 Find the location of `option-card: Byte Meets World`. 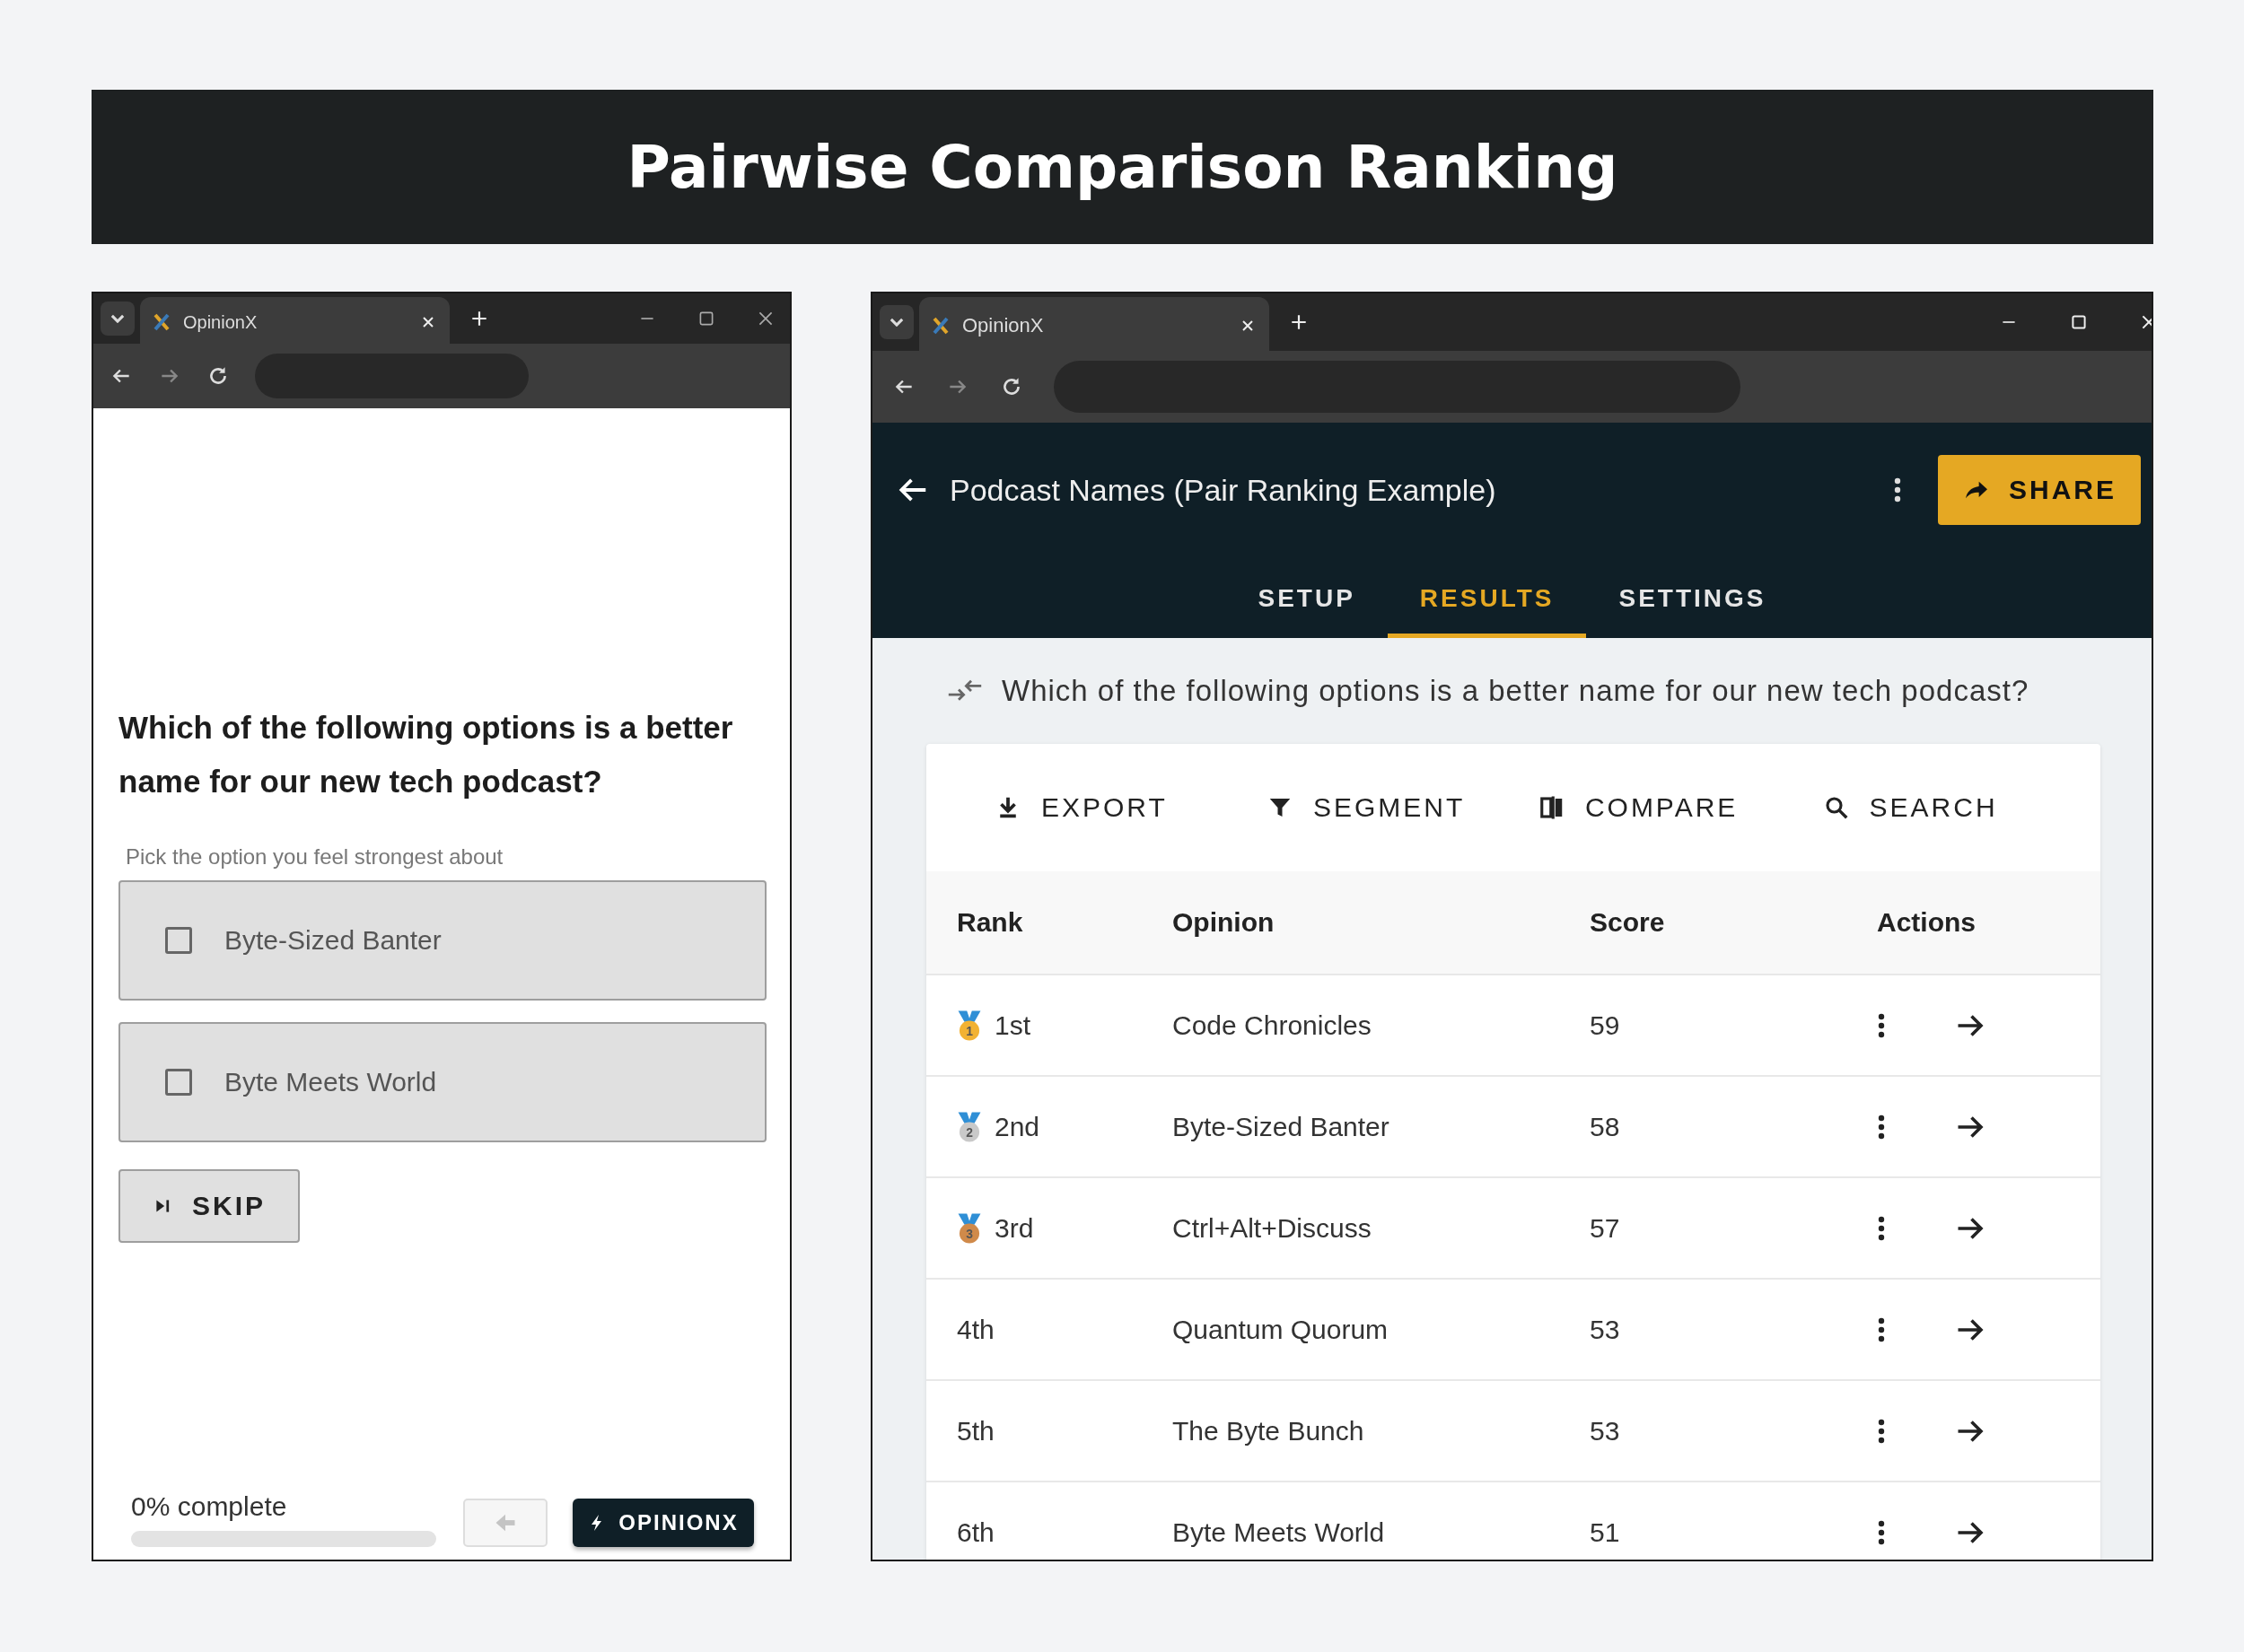

option-card: Byte Meets World is located at coordinates (442, 1082).